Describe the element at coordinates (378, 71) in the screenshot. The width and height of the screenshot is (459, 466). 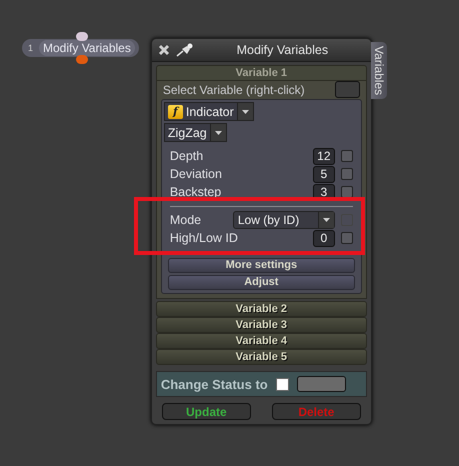
I see `side-tab: Variables` at that location.